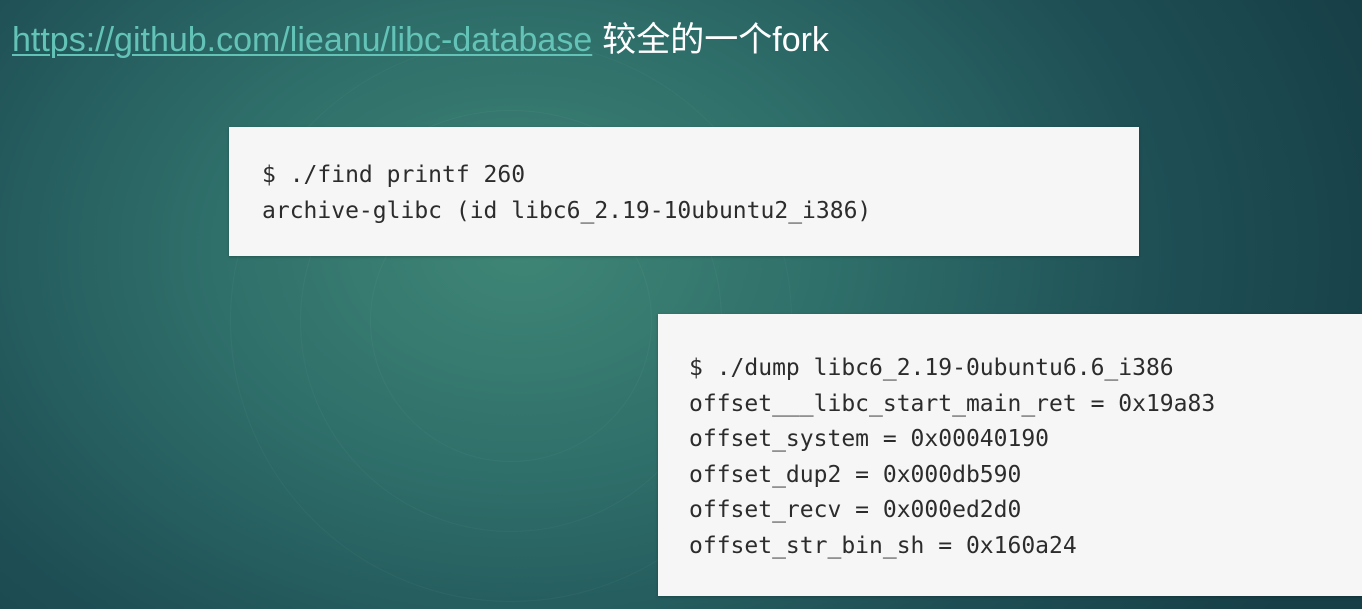  What do you see at coordinates (931, 368) in the screenshot?
I see `code-line-dump-command: $ ./dump libc6_2.19-0ubuntu6.6_i386` at bounding box center [931, 368].